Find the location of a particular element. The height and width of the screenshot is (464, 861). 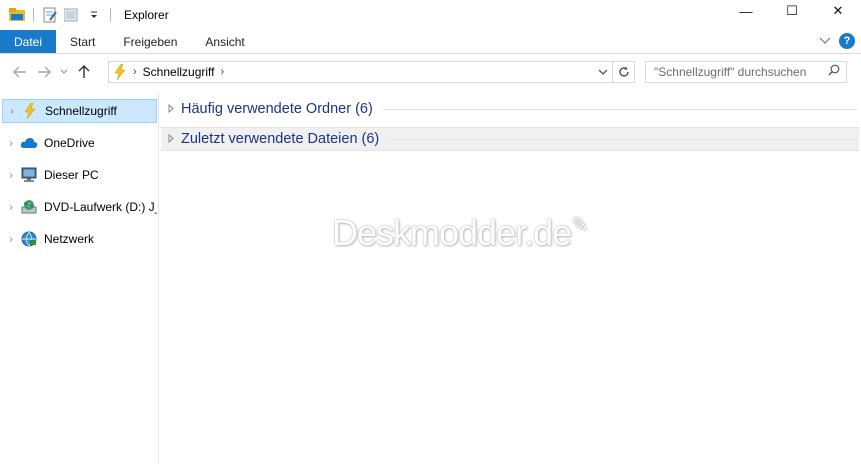

up-button is located at coordinates (84, 72).